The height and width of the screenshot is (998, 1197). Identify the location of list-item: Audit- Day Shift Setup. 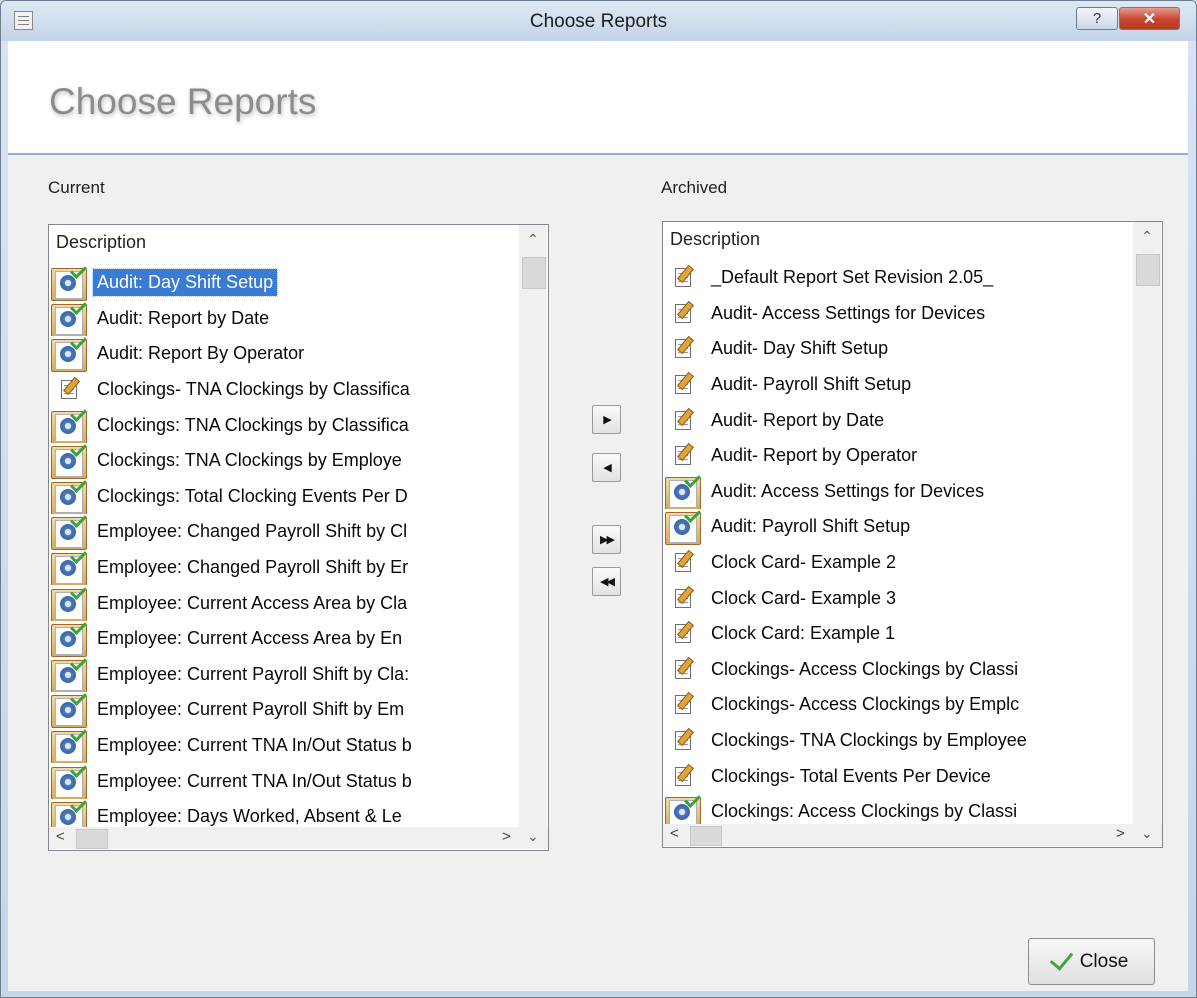
(896, 349).